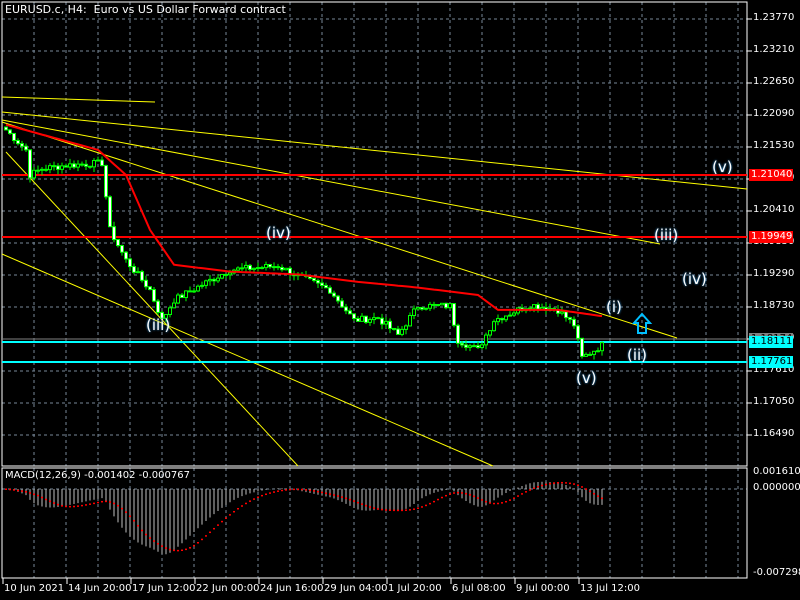  I want to click on wave-label: (i), so click(614, 307).